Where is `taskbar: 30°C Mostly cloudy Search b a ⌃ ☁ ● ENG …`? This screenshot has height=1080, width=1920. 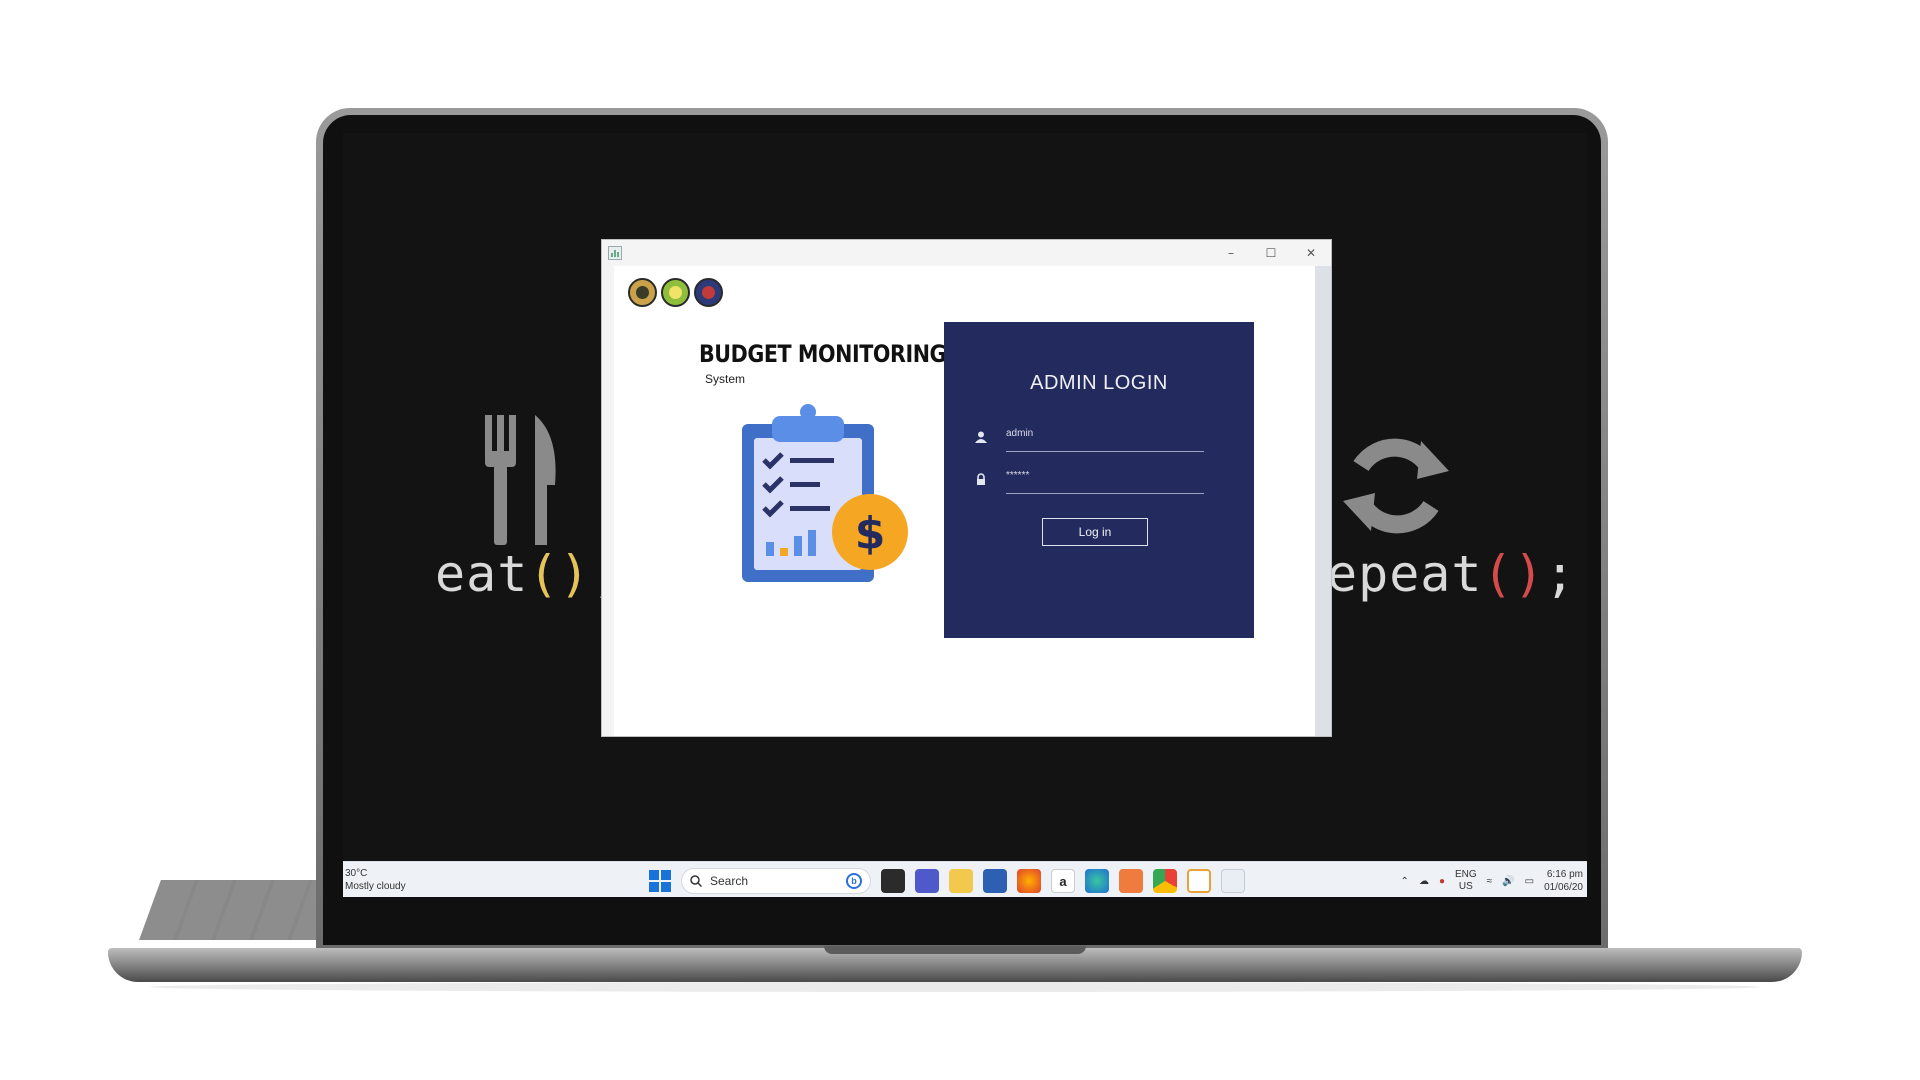 taskbar: 30°C Mostly cloudy Search b a ⌃ ☁ ● ENG … is located at coordinates (965, 879).